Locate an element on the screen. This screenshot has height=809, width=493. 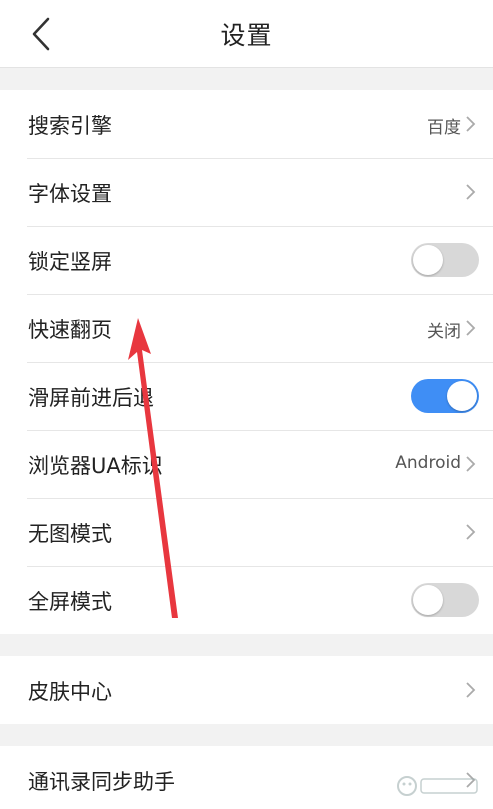
row-no-image-mode: 无图模式 is located at coordinates (246, 532).